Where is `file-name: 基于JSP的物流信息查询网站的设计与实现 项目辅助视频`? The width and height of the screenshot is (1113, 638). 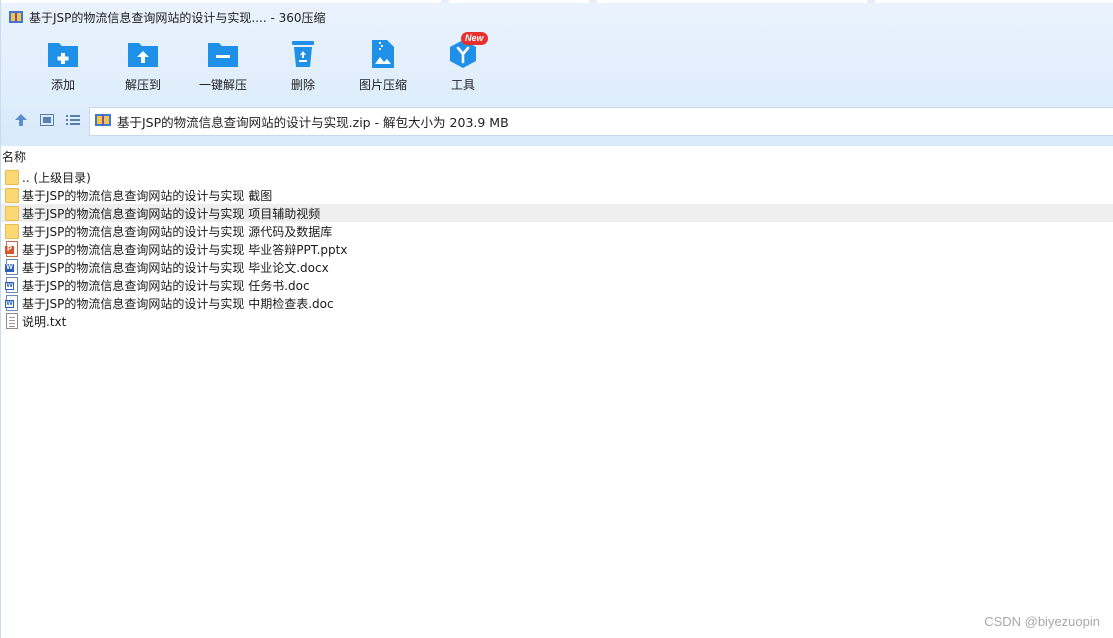
file-name: 基于JSP的物流信息查询网站的设计与实现 项目辅助视频 is located at coordinates (171, 213).